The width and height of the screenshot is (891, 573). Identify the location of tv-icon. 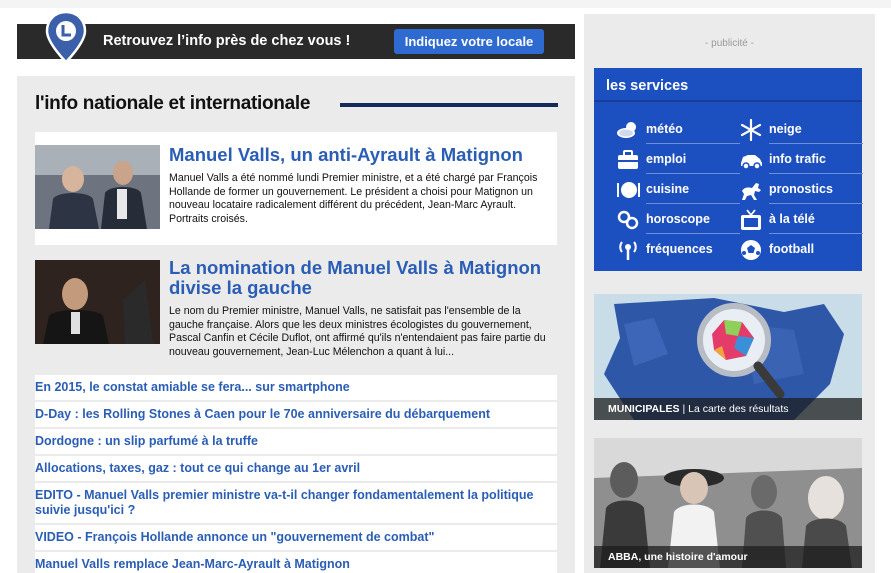
(751, 219).